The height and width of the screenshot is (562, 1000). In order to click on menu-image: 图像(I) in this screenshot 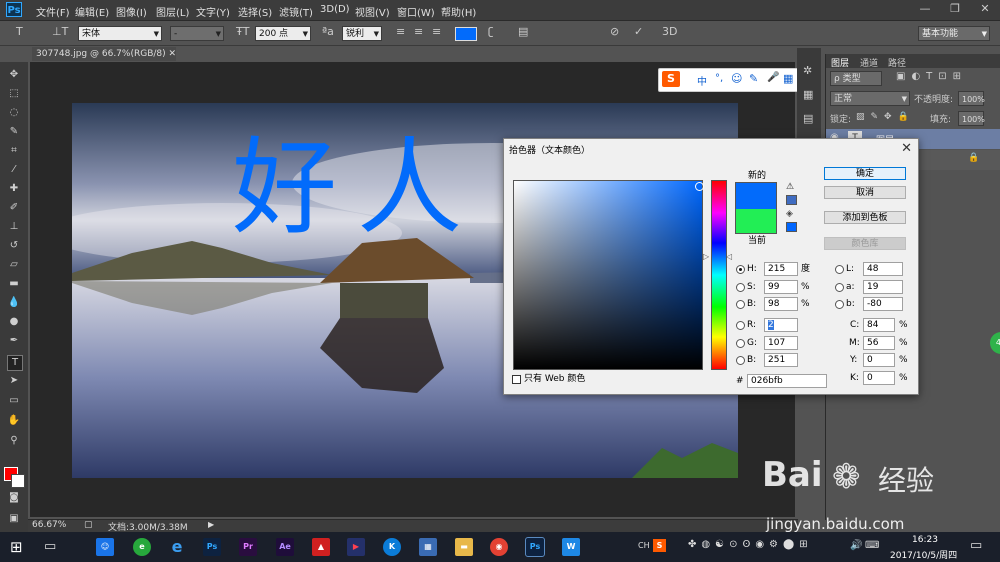, I will do `click(131, 11)`.